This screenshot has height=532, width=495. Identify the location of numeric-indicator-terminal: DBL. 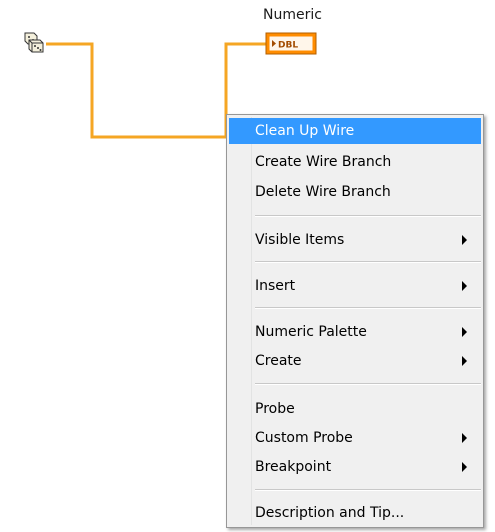
(291, 43).